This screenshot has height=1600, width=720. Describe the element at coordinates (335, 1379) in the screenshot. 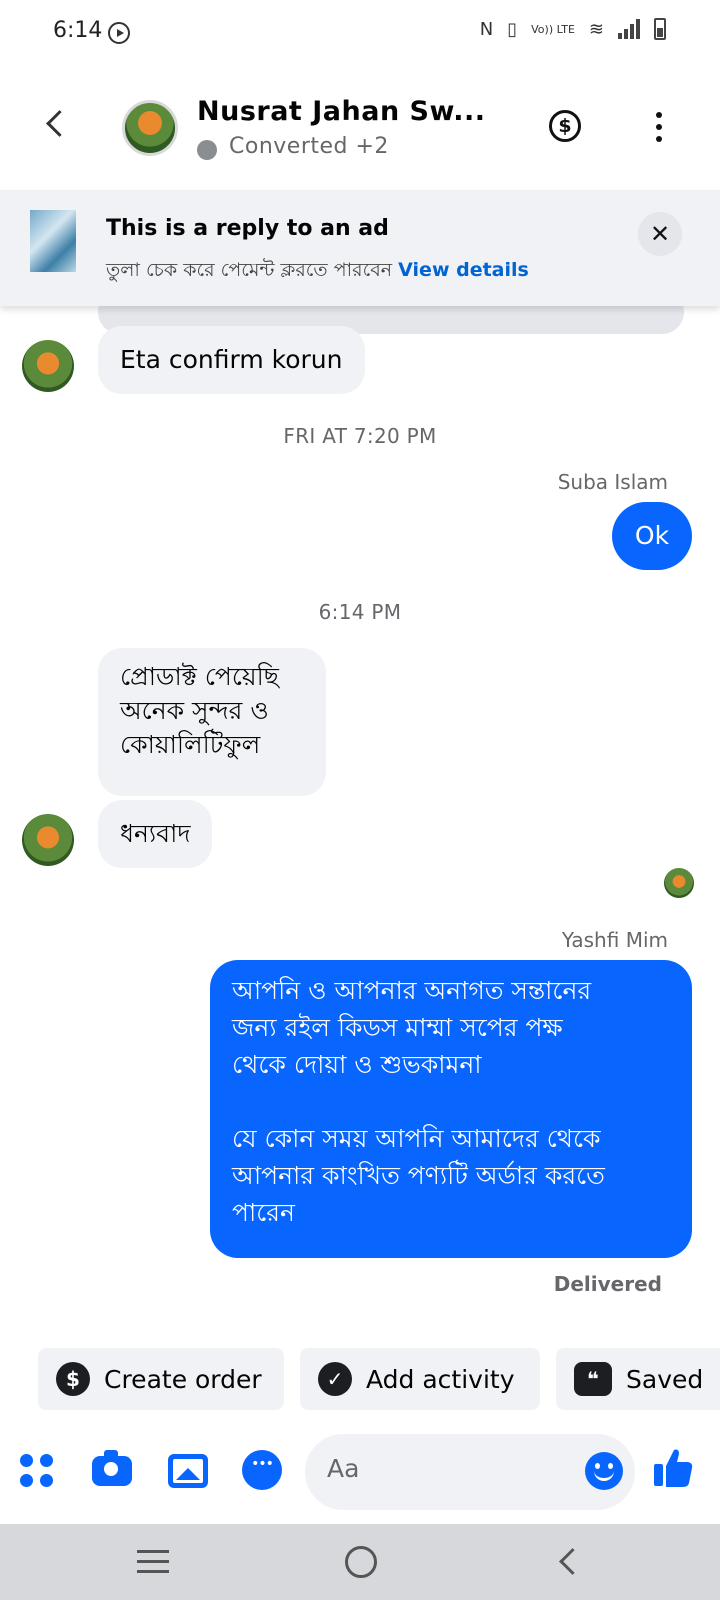

I see `check-circle-icon: ✓` at that location.